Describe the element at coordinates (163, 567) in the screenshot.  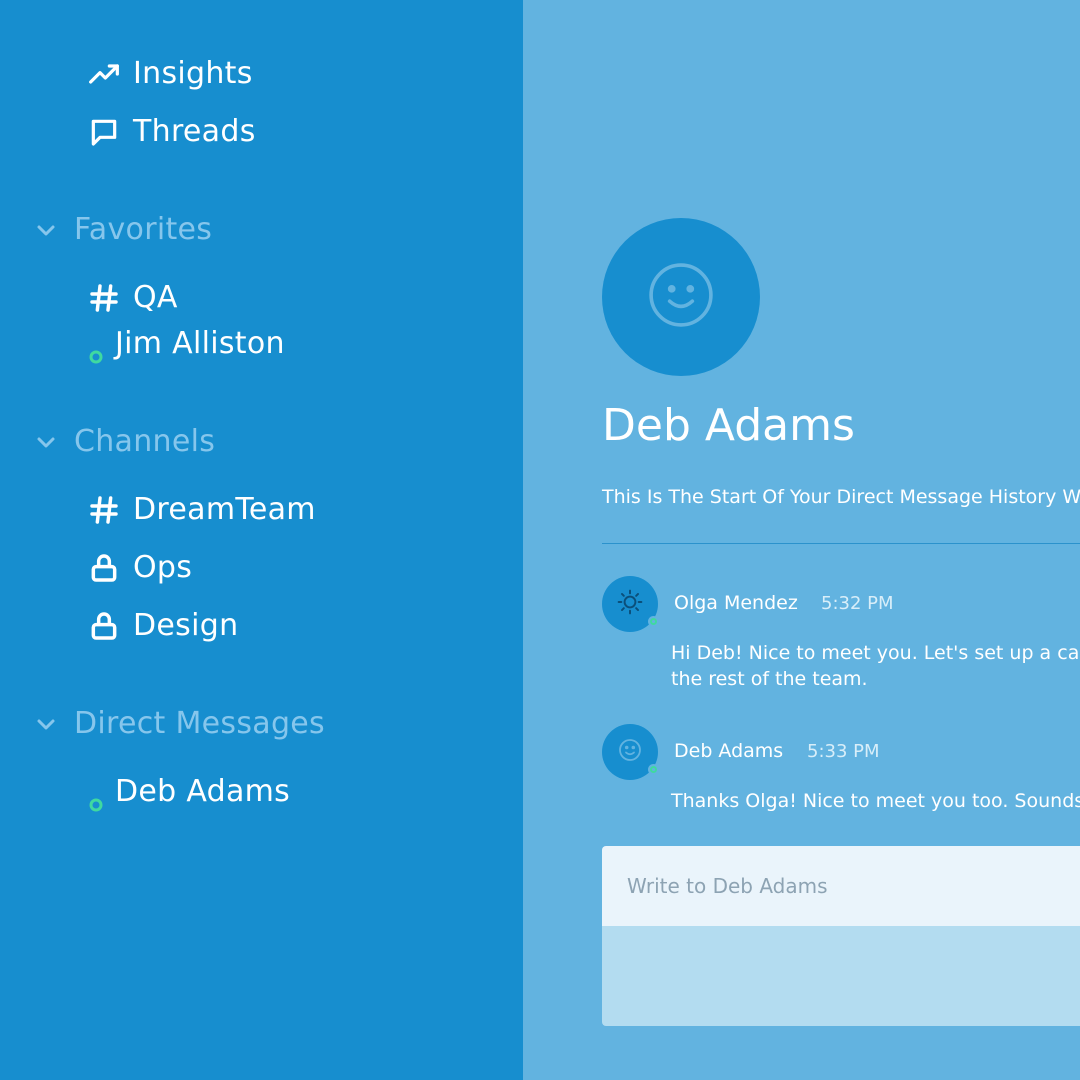
I see `sidebar-item-label: Ops` at that location.